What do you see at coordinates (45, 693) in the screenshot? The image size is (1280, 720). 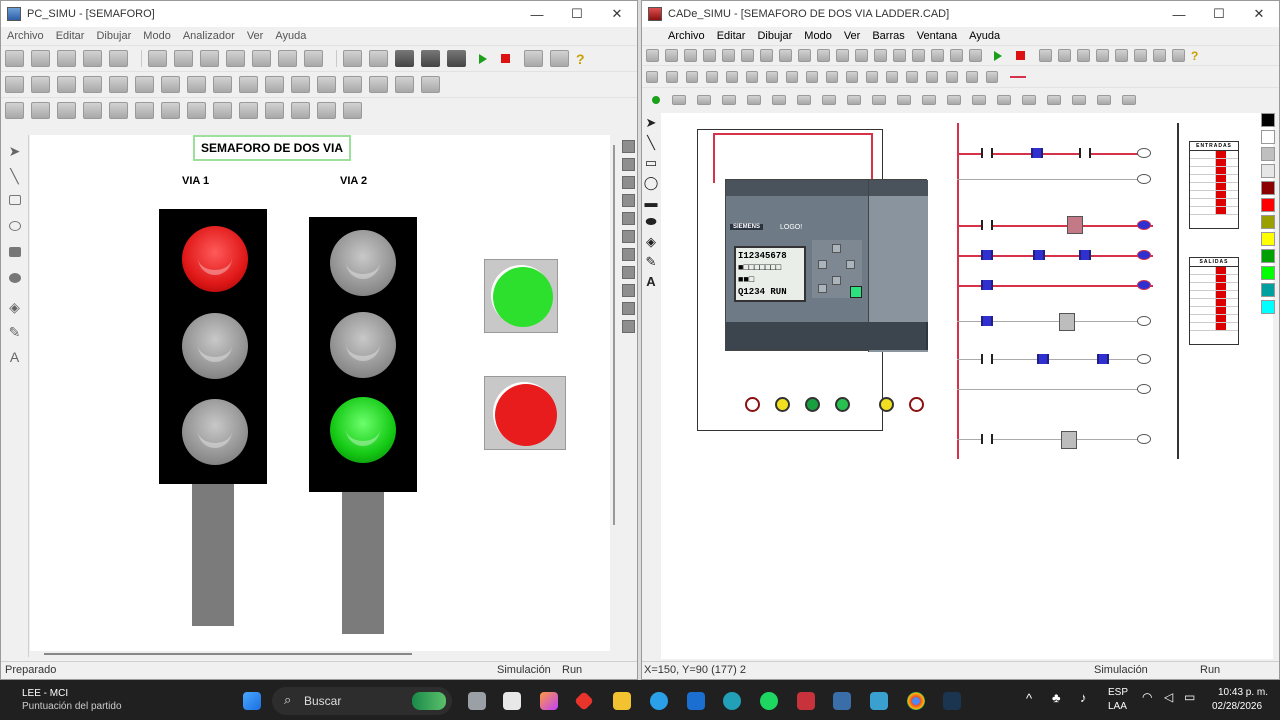 I see `widget-title: LEE - MCI` at bounding box center [45, 693].